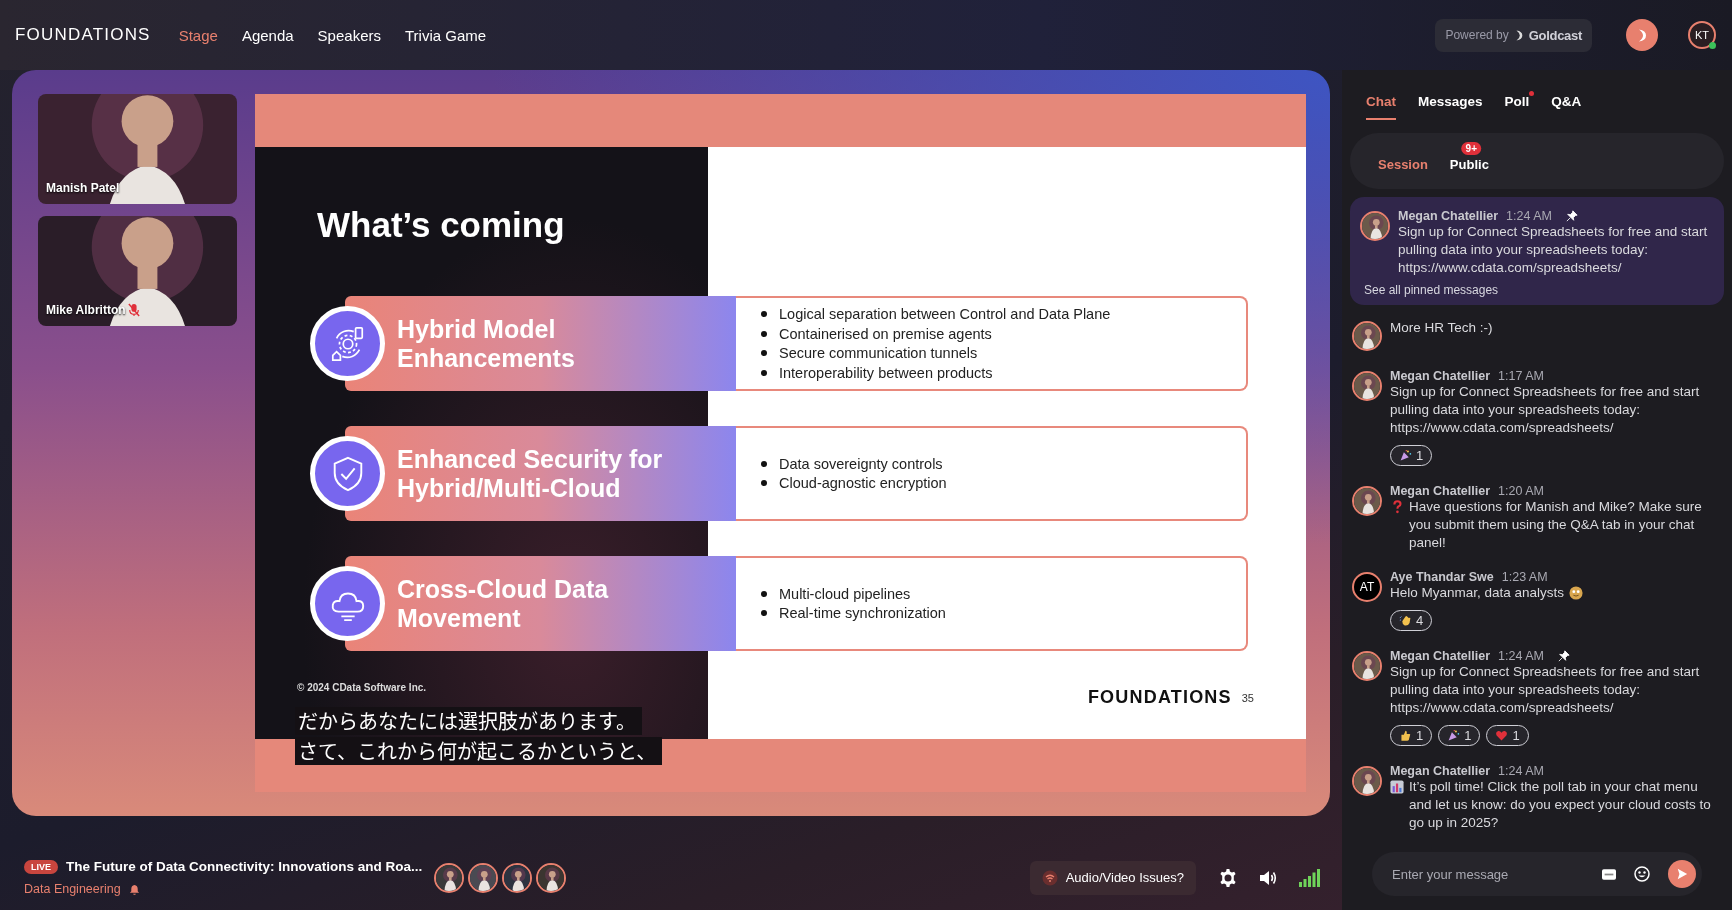 The height and width of the screenshot is (910, 1732). I want to click on message-time: 1:20 AM, so click(1521, 491).